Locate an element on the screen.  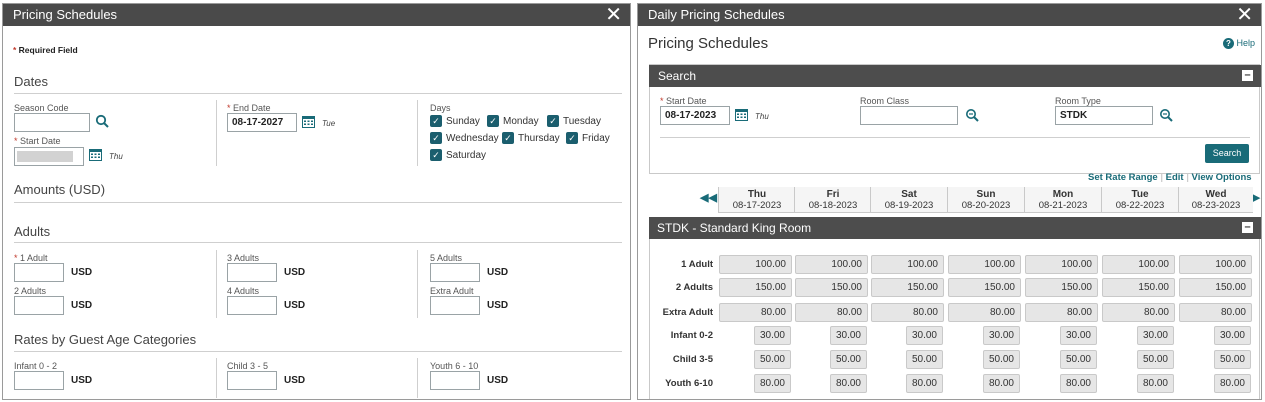
sunday-checkbox: ✓ is located at coordinates (436, 121).